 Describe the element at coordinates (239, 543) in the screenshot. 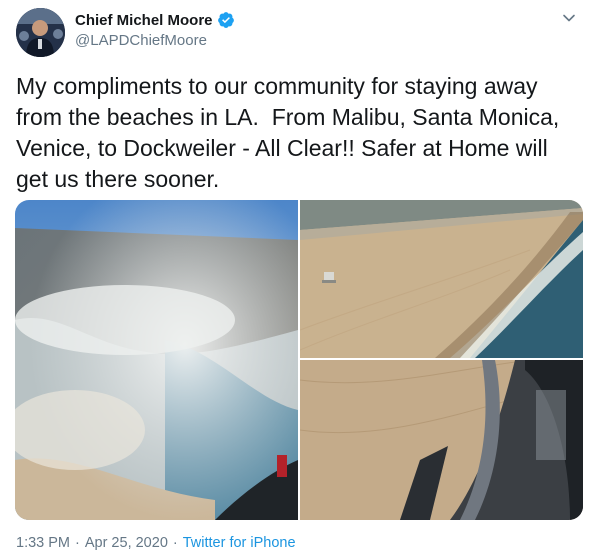

I see `tweet-source-link: Twitter for iPhone` at that location.